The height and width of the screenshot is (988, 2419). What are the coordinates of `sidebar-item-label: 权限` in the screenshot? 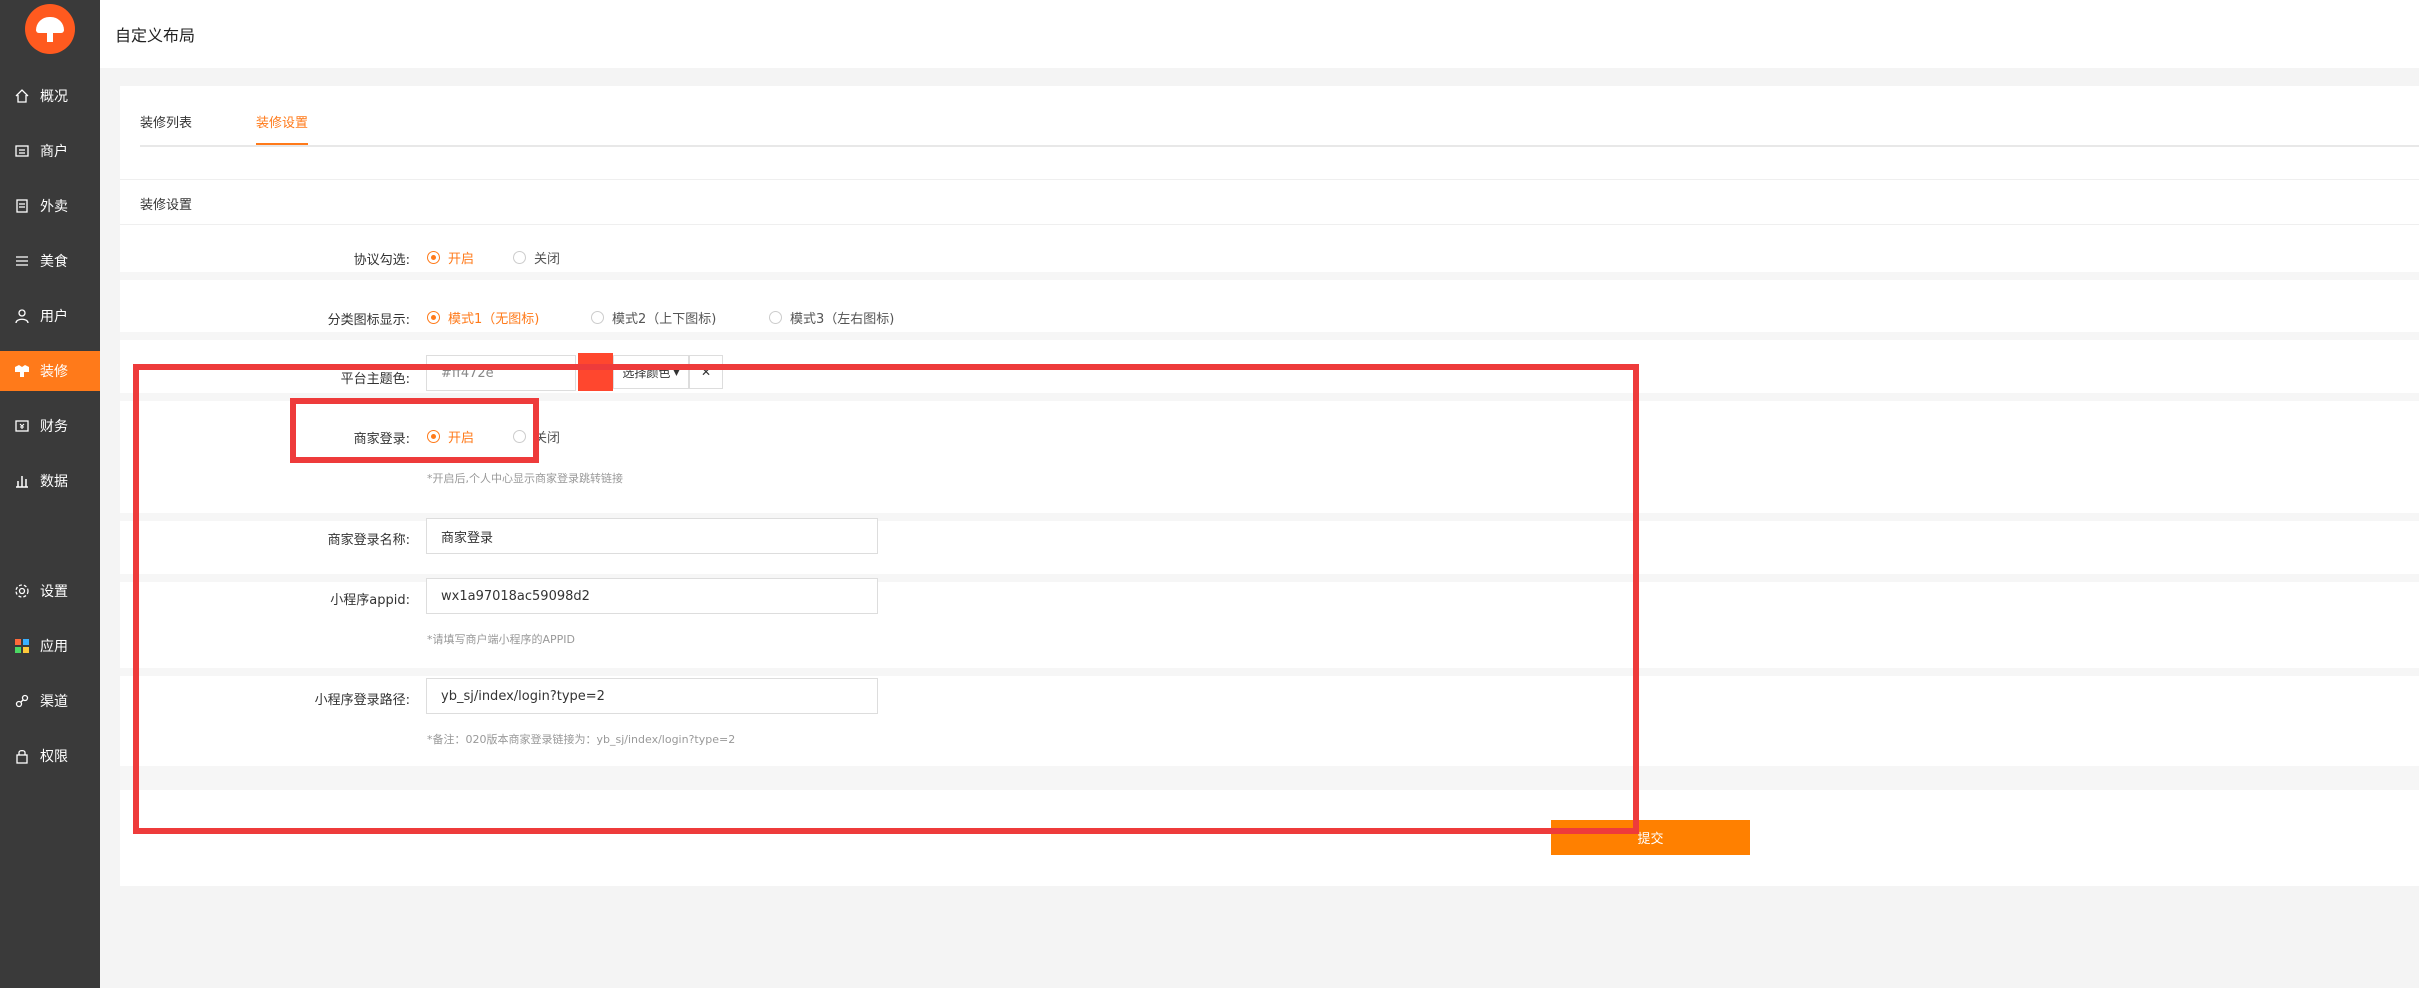 It's located at (54, 757).